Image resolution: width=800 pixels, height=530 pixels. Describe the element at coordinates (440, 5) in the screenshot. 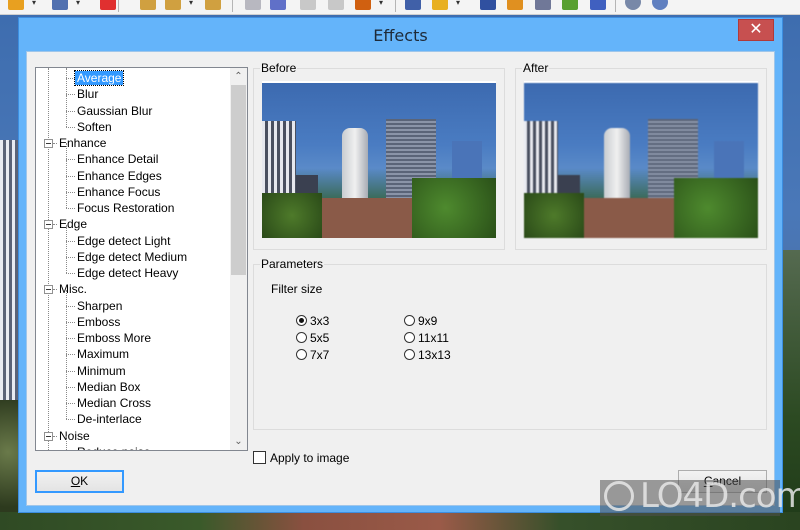

I see `open-folder-icon` at that location.